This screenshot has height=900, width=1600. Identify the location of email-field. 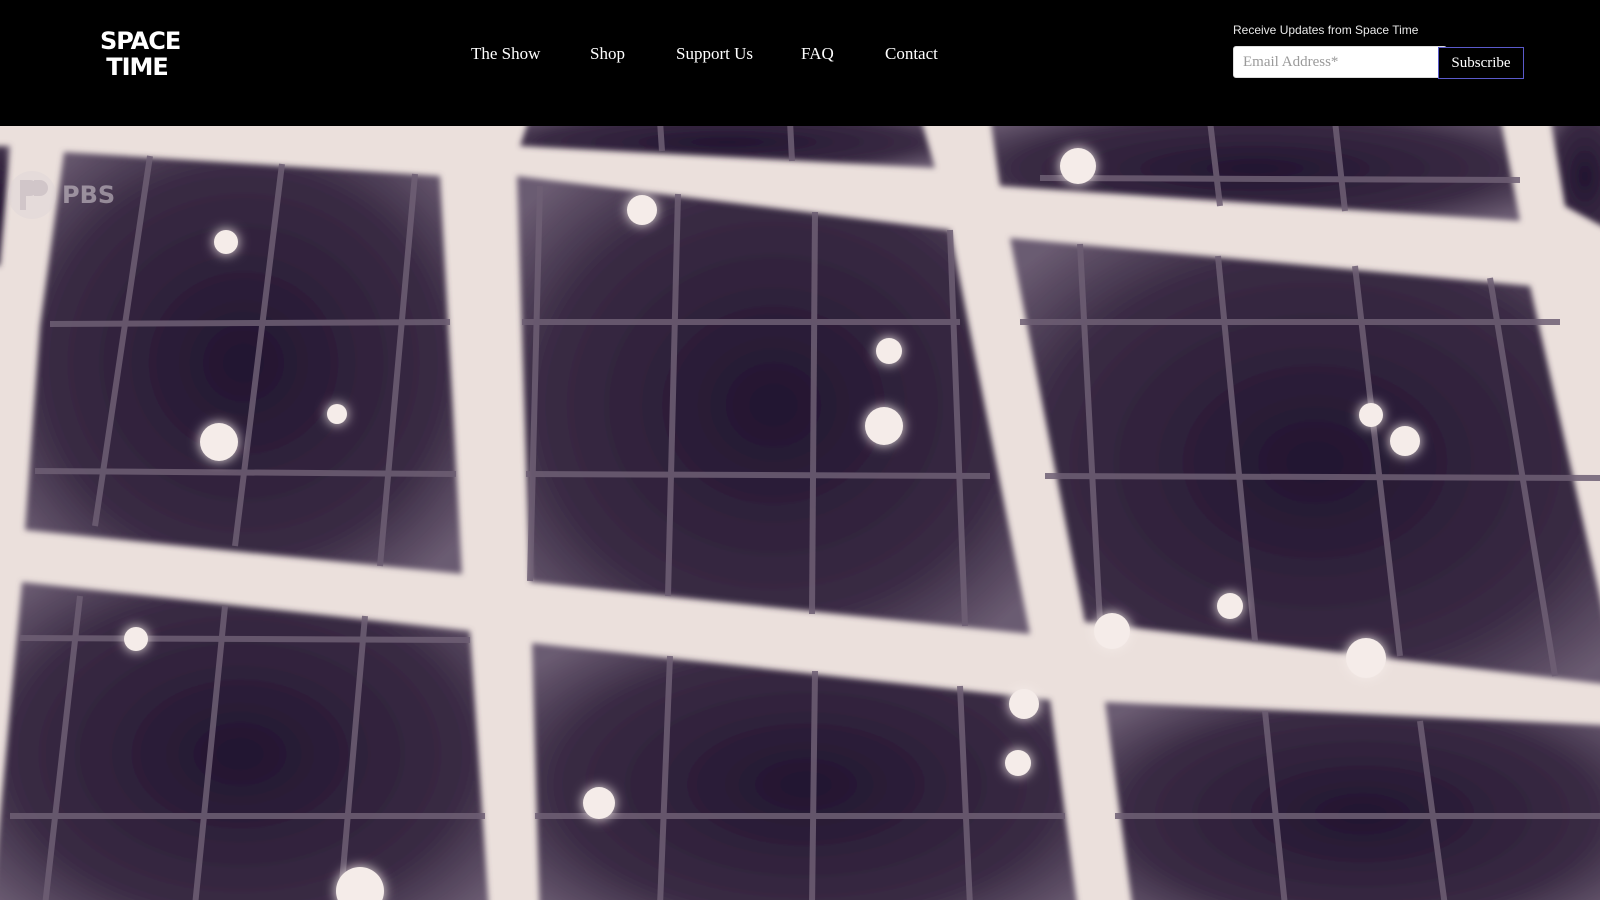
(1340, 62).